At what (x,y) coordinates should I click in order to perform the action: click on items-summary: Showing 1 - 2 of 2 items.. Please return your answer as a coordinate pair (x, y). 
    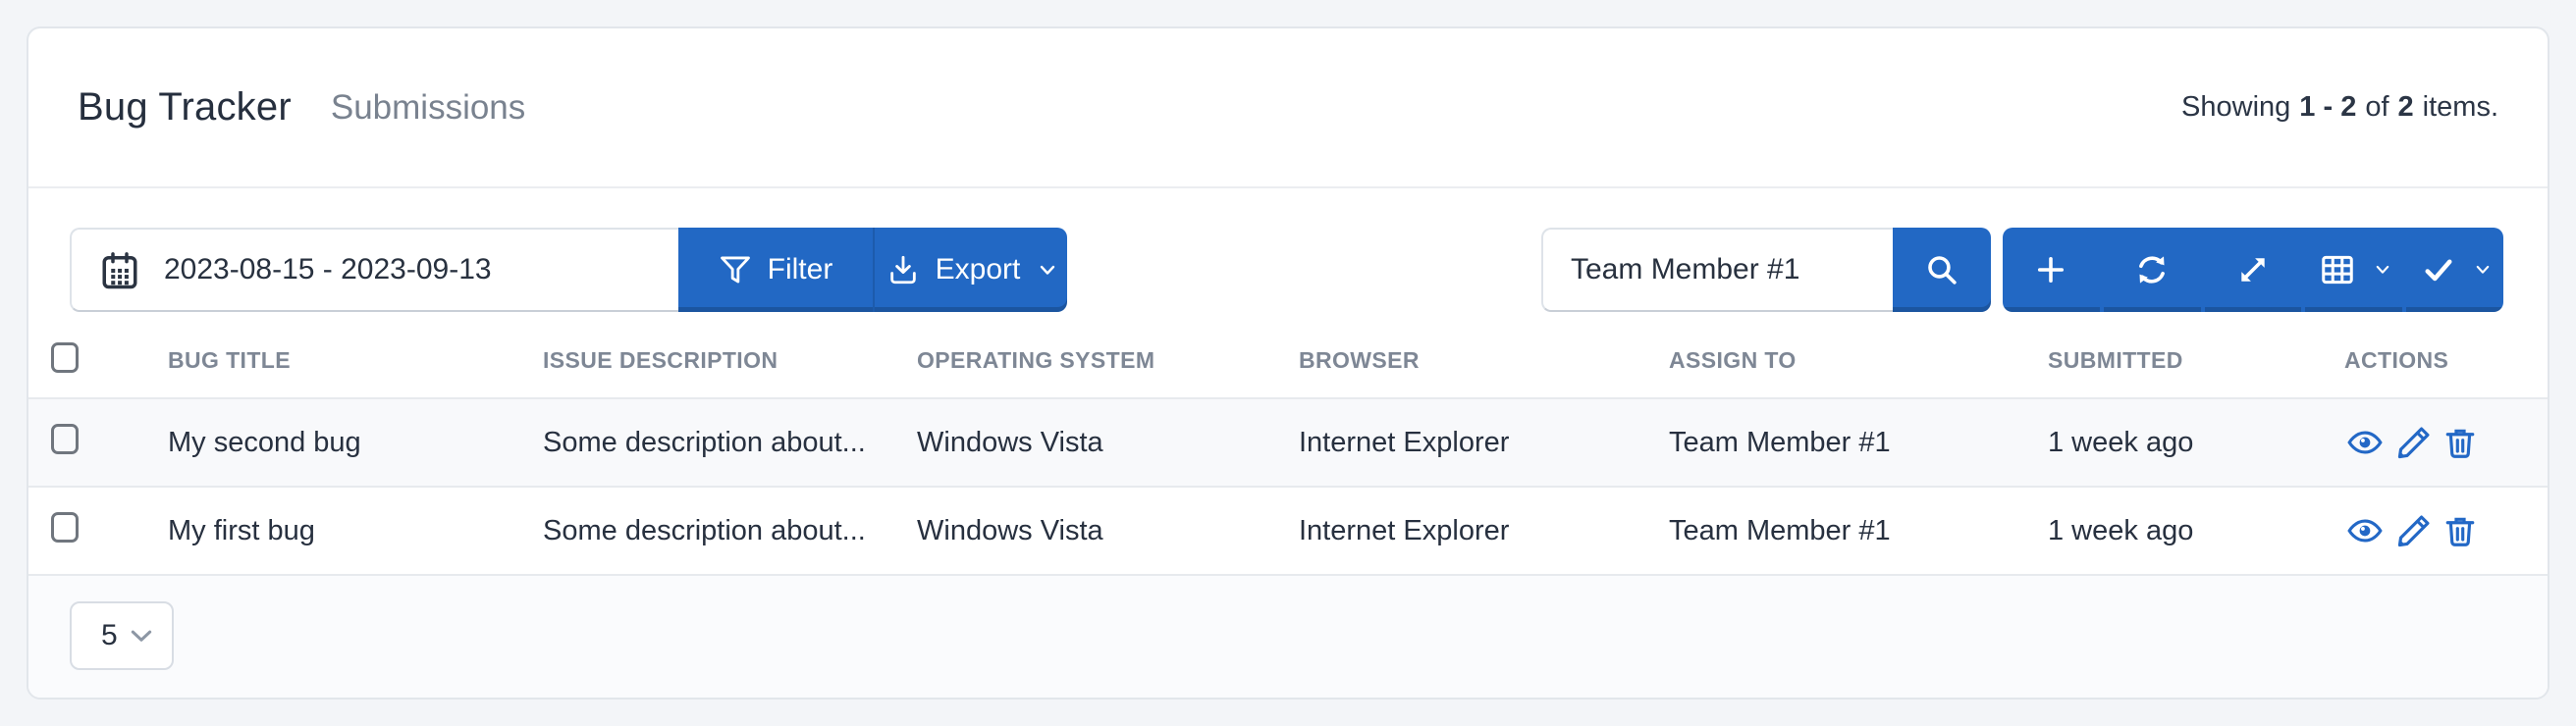
    Looking at the image, I should click on (2339, 108).